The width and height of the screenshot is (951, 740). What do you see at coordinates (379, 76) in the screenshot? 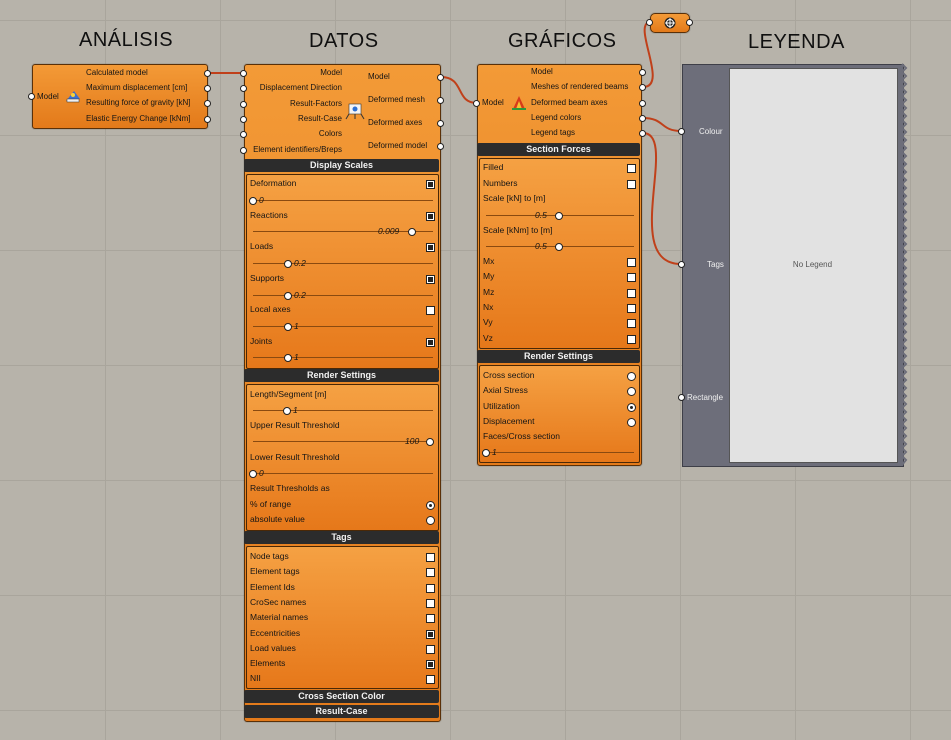
I see `datos-output-0: Model` at bounding box center [379, 76].